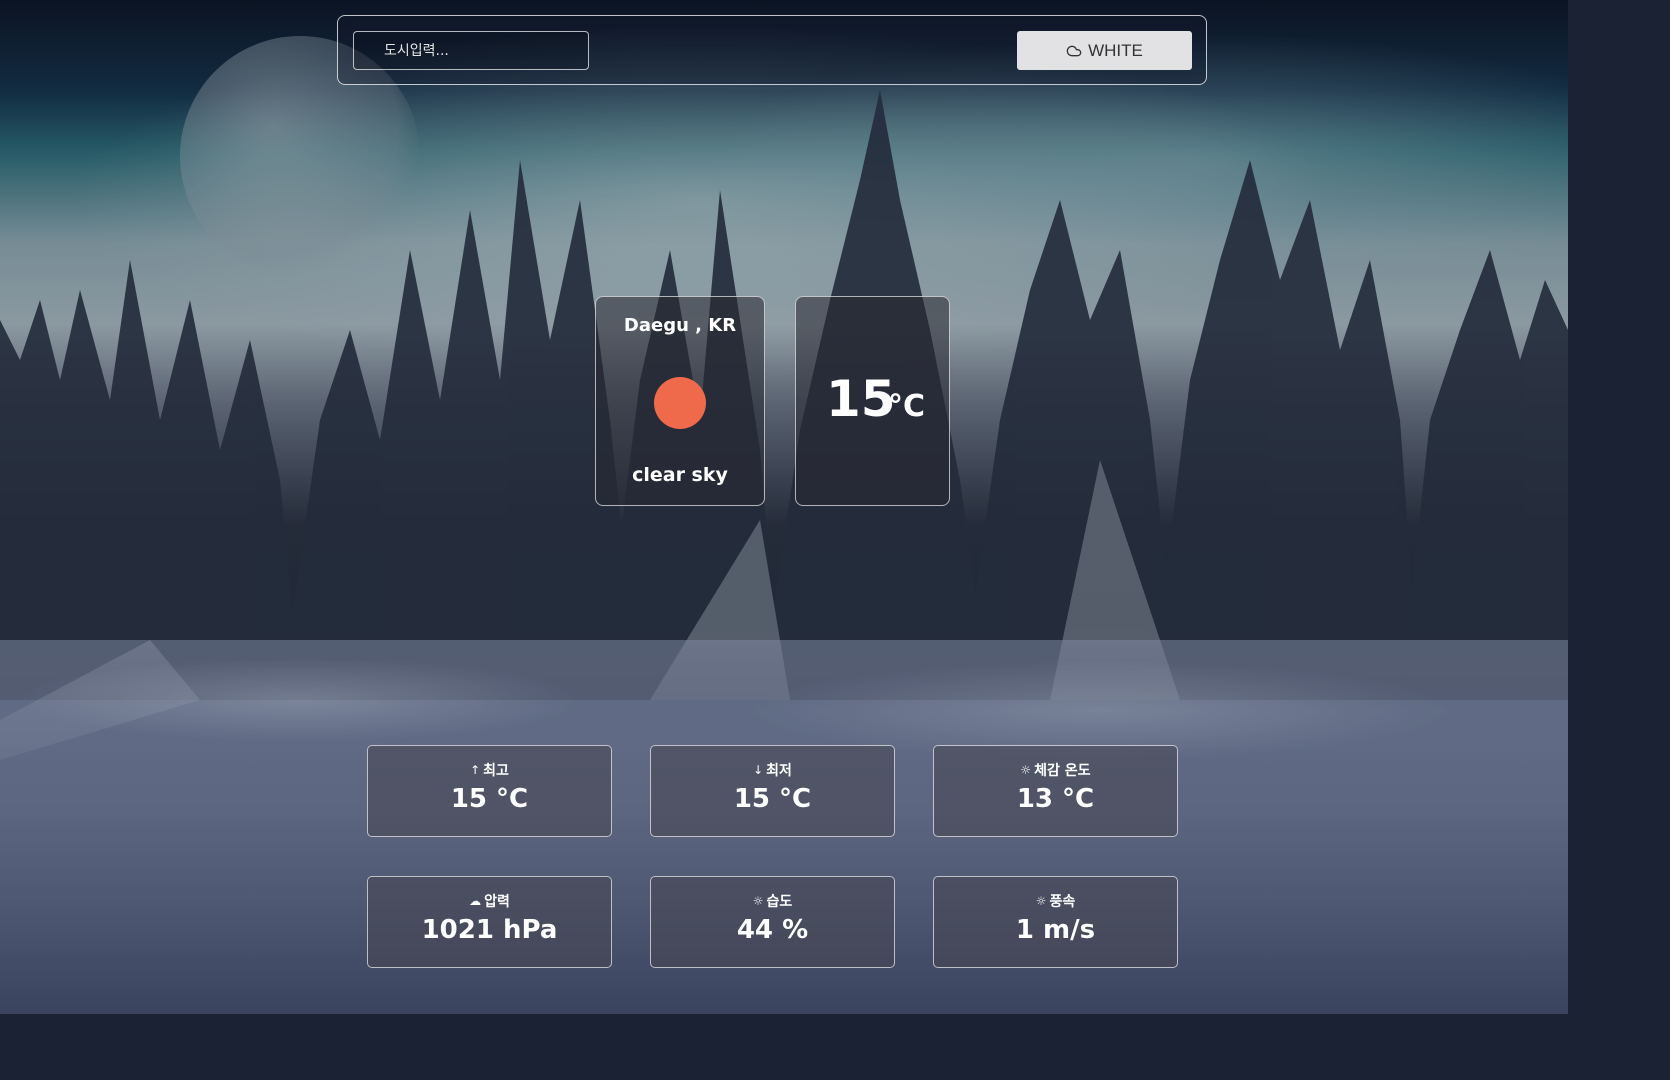 The height and width of the screenshot is (1080, 1670). What do you see at coordinates (1115, 50) in the screenshot?
I see `theme-button-label: WHITE` at bounding box center [1115, 50].